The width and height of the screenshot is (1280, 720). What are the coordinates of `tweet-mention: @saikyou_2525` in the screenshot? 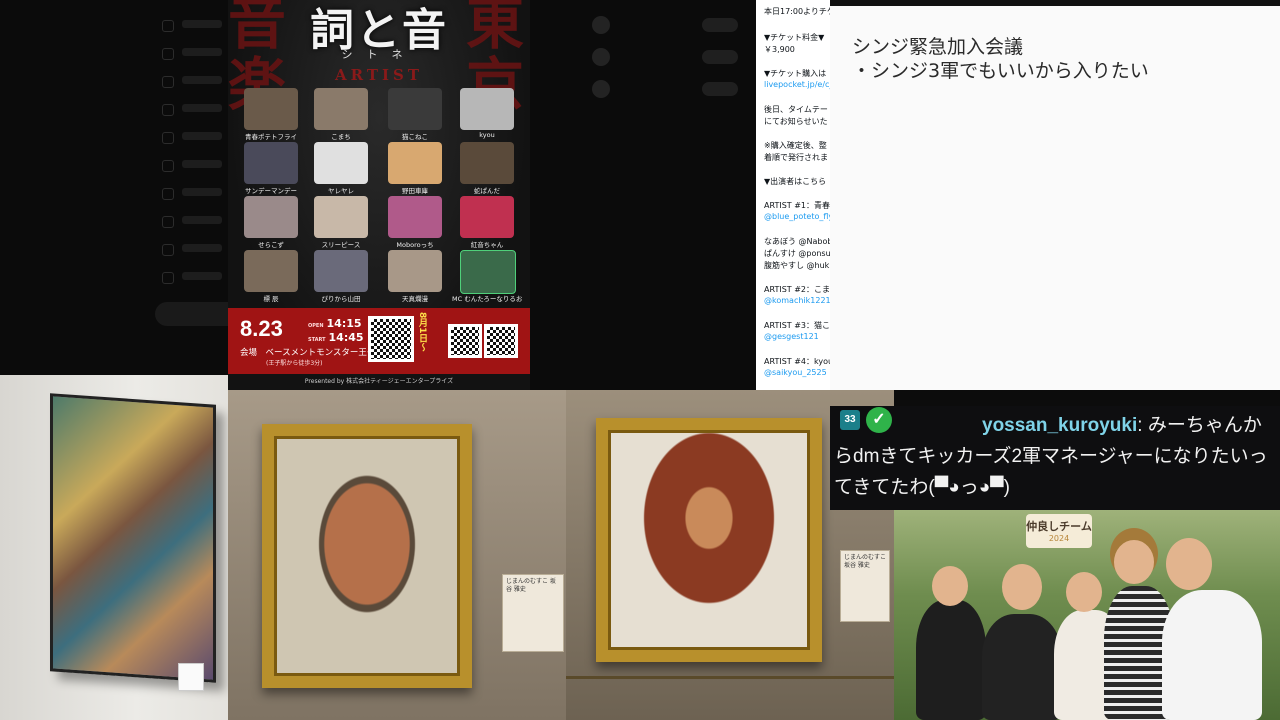 It's located at (795, 372).